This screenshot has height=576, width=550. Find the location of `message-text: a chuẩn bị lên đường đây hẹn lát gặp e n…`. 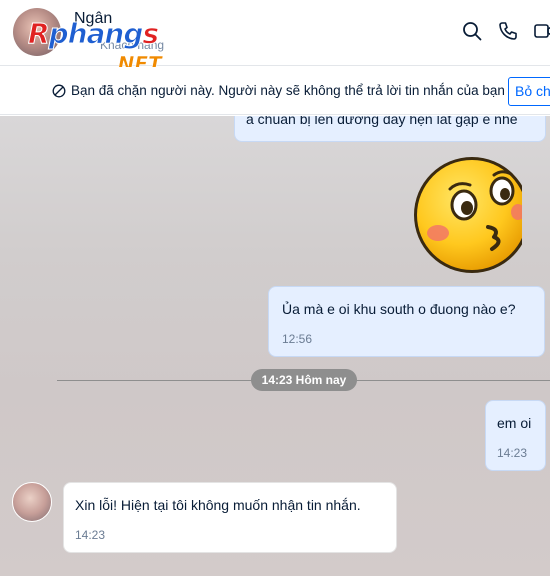

message-text: a chuẩn bị lên đường đây hẹn lát gặp e n… is located at coordinates (382, 121).